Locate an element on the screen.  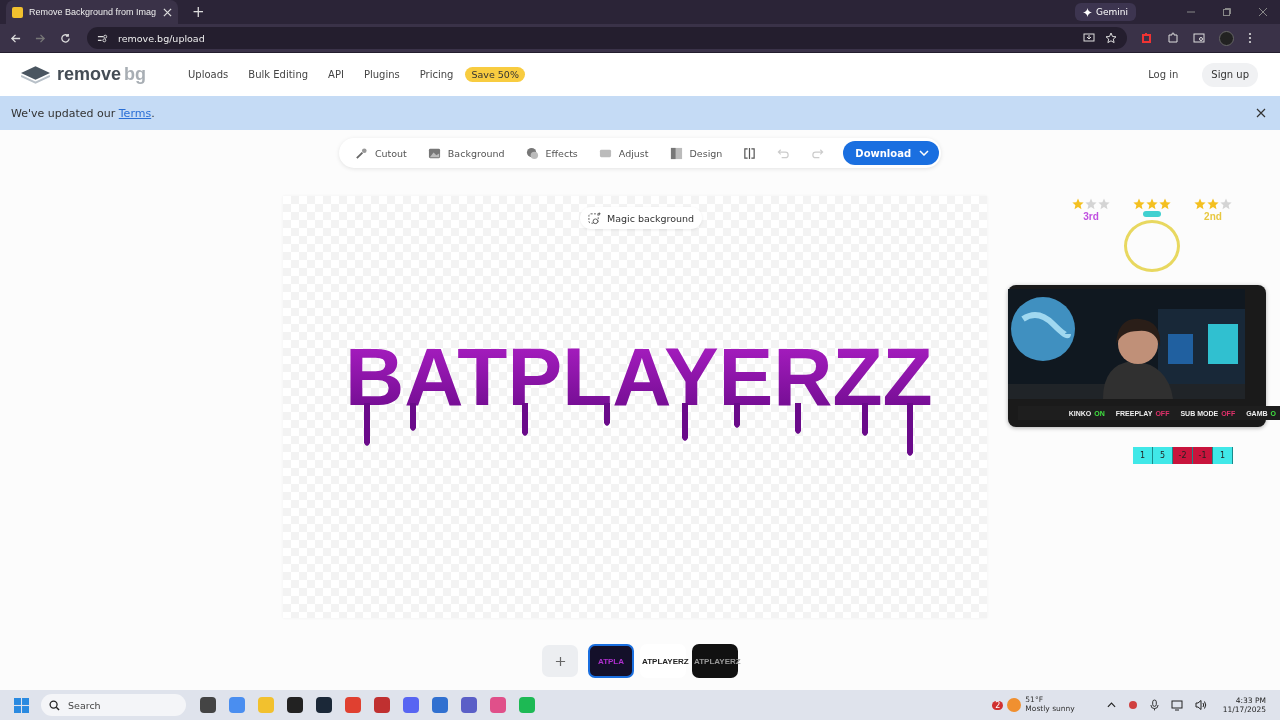
install-icon is located at coordinates (1089, 38).